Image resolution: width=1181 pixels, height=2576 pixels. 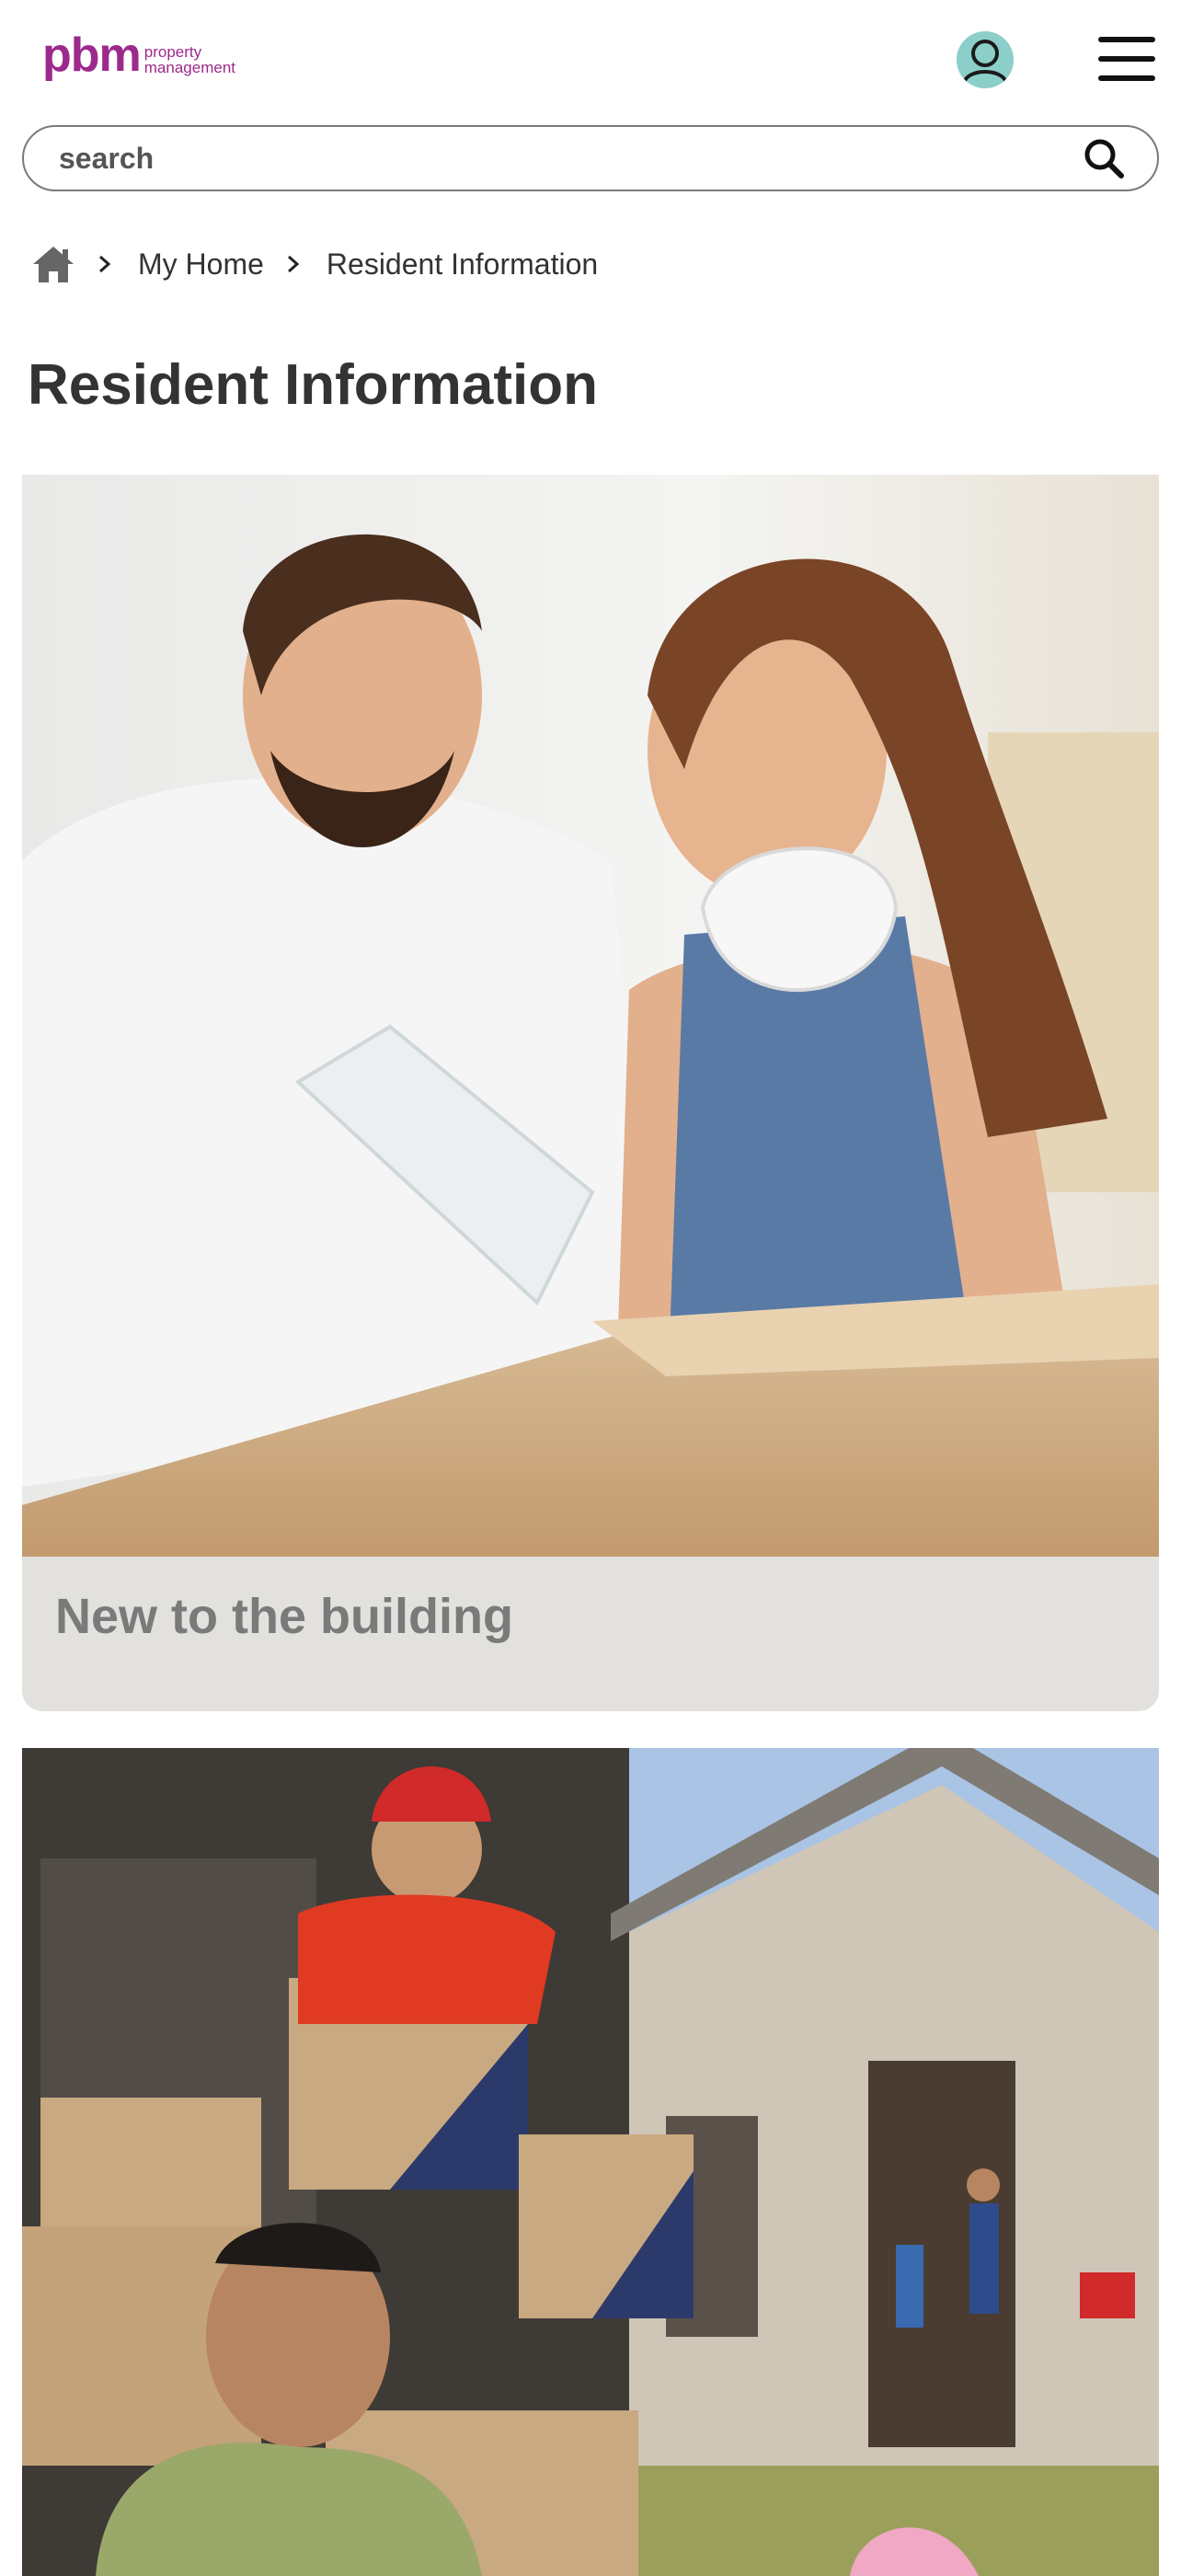 What do you see at coordinates (92, 55) in the screenshot?
I see `logo-mark: pbm` at bounding box center [92, 55].